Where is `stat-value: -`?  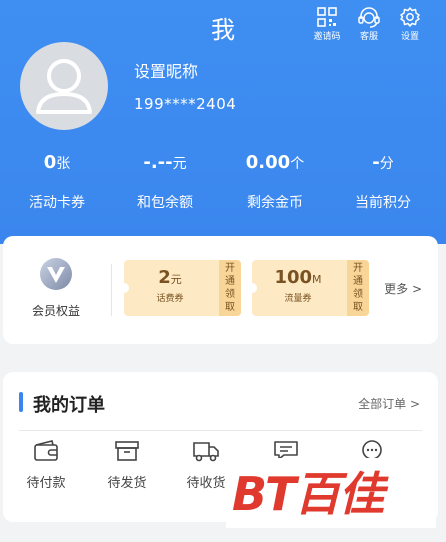 stat-value: - is located at coordinates (376, 162).